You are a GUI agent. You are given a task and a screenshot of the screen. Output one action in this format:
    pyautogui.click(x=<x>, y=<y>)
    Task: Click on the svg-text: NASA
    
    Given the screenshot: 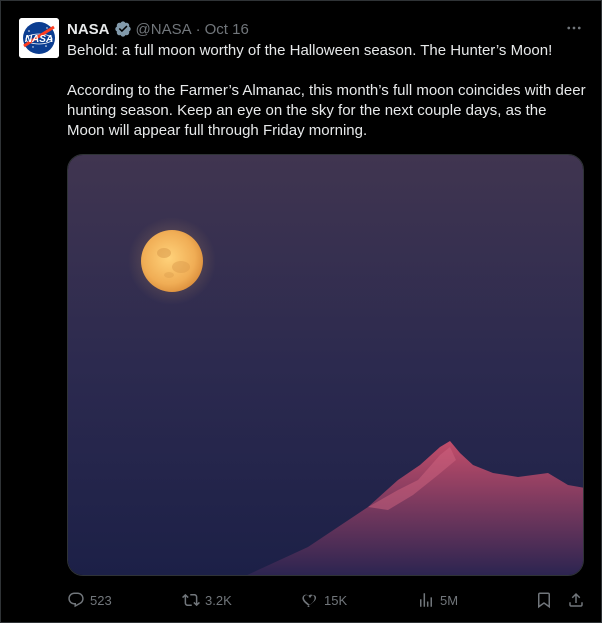 What is the action you would take?
    pyautogui.click(x=39, y=39)
    